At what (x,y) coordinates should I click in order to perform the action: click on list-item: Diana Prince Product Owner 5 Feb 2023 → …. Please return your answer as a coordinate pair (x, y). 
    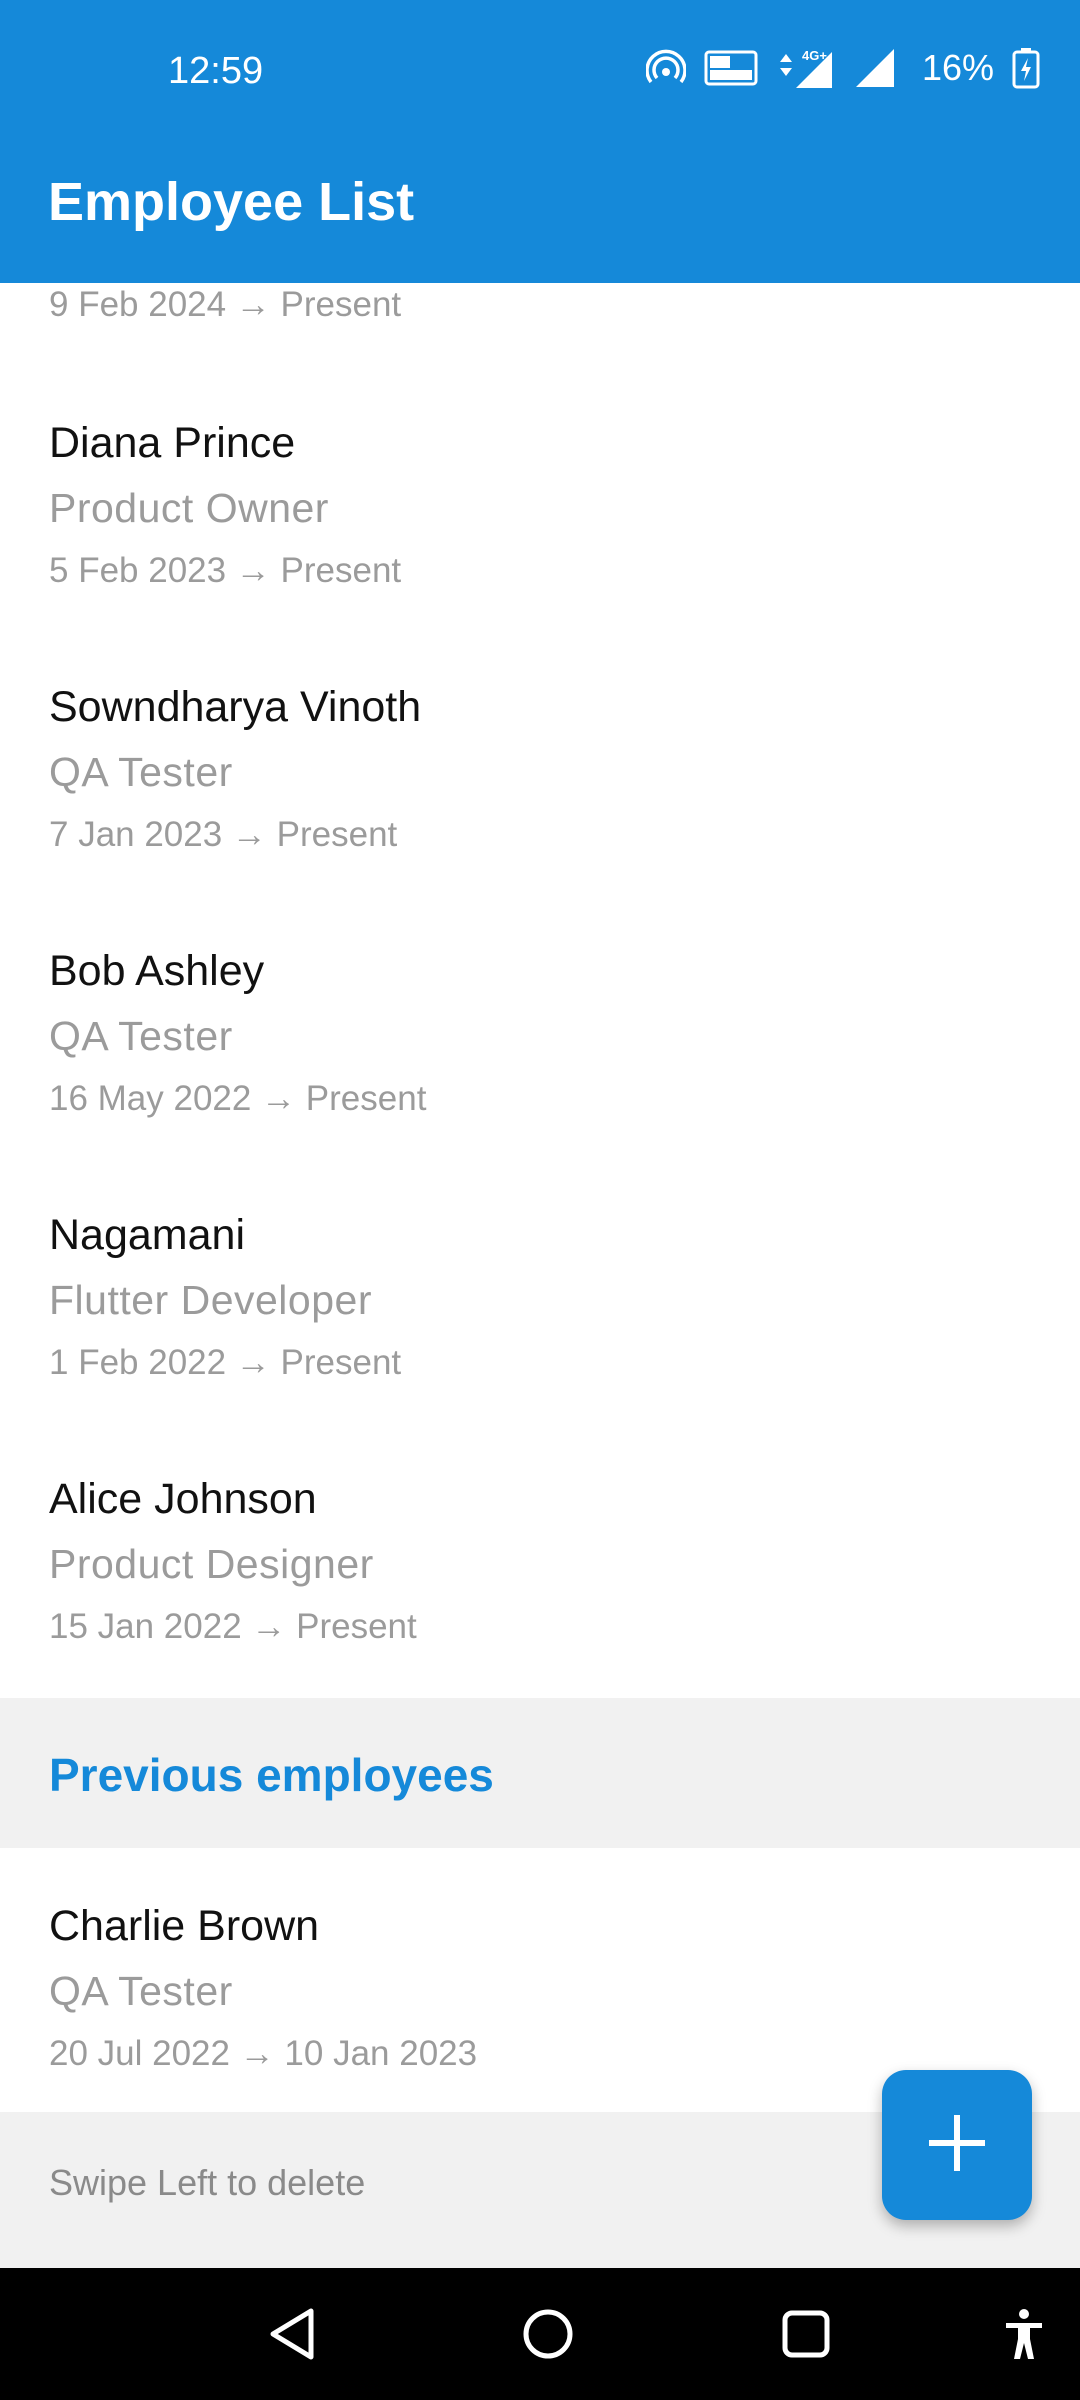
    Looking at the image, I should click on (540, 497).